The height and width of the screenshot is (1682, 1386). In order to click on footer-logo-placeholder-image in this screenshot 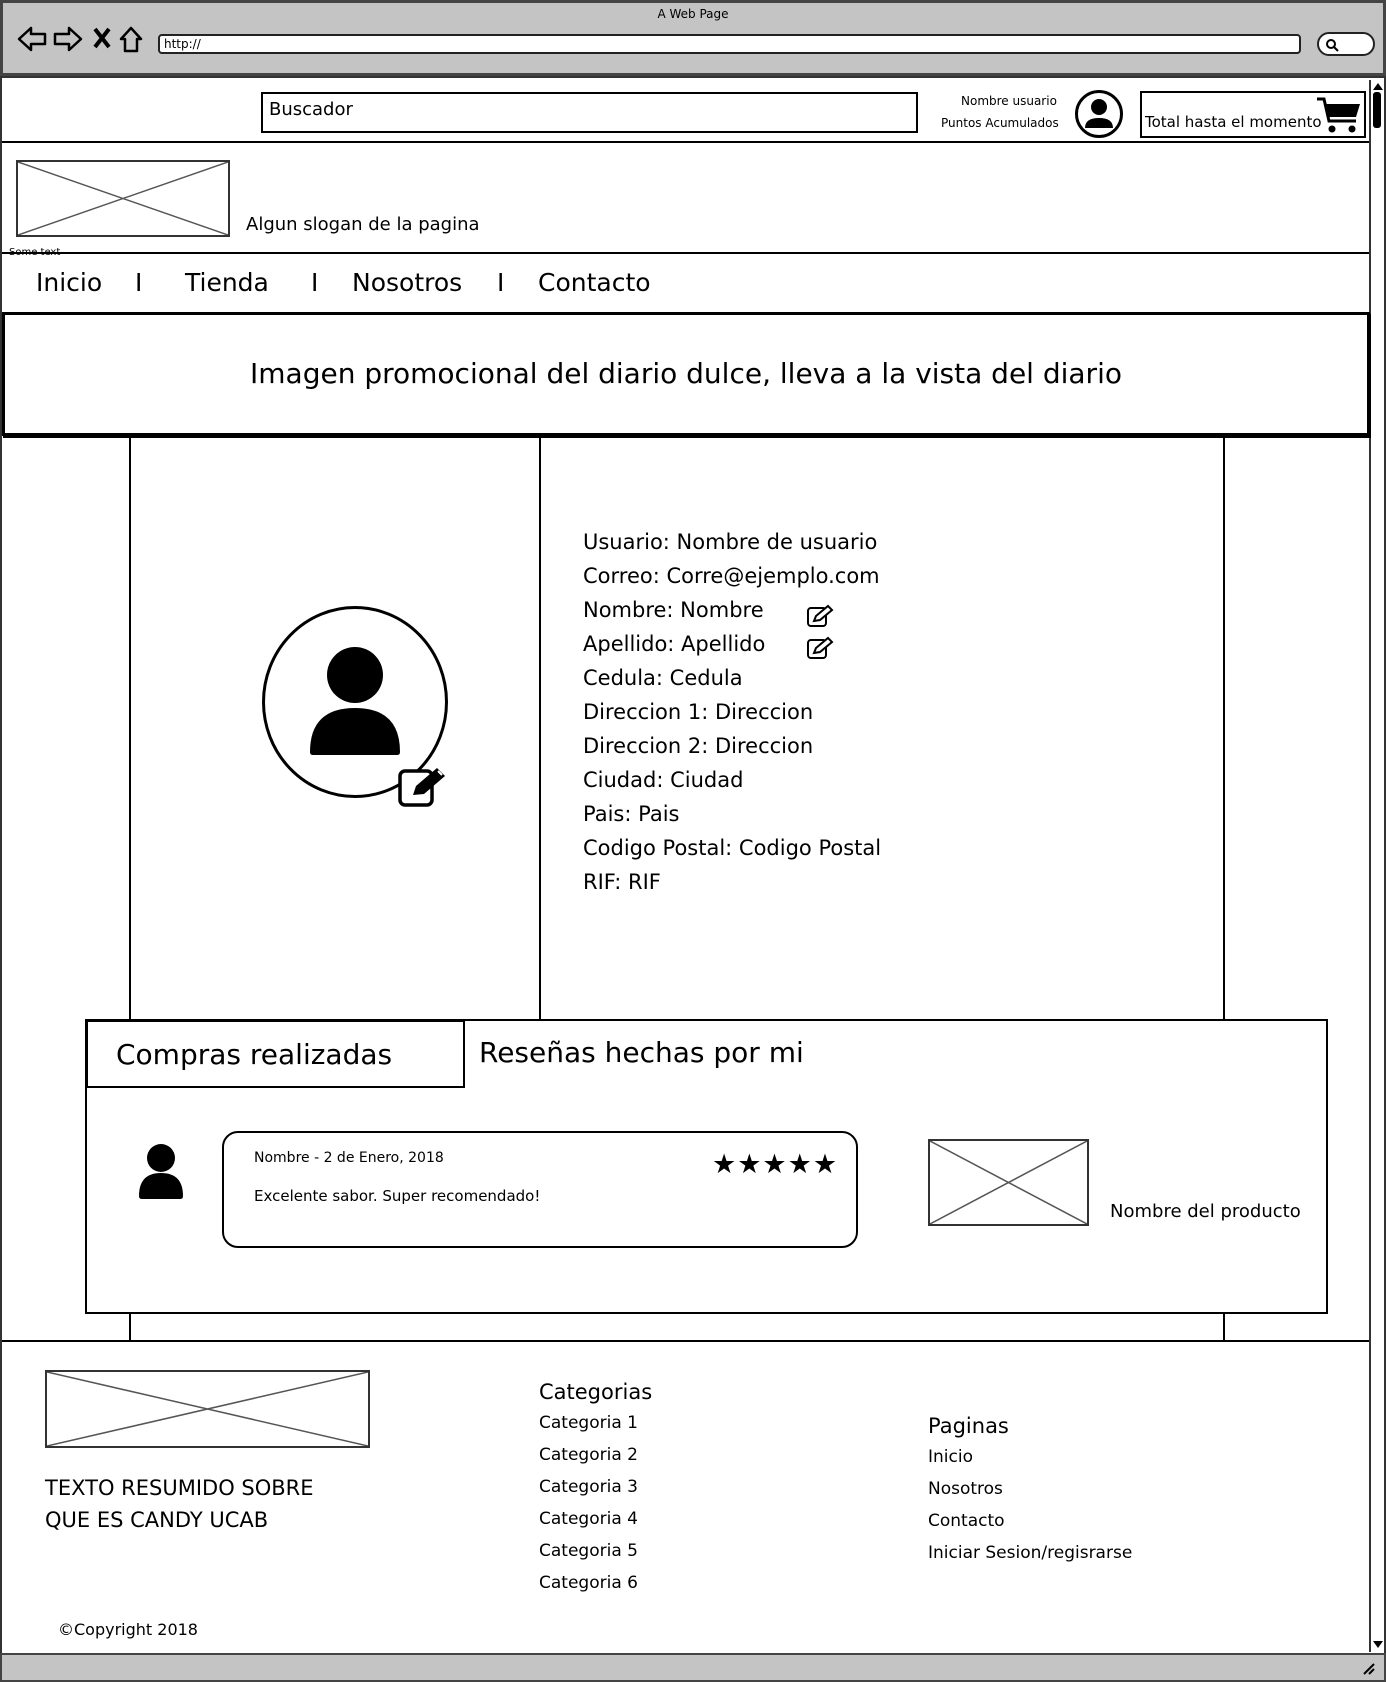, I will do `click(207, 1409)`.